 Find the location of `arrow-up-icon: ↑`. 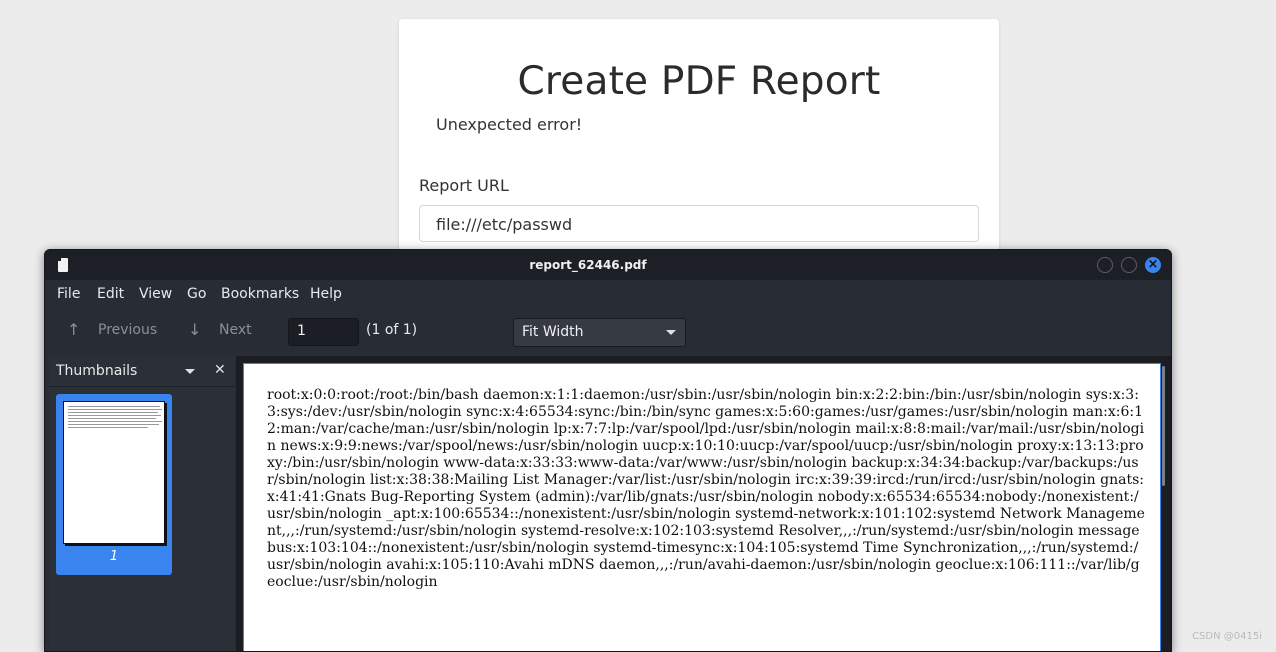

arrow-up-icon: ↑ is located at coordinates (73, 329).